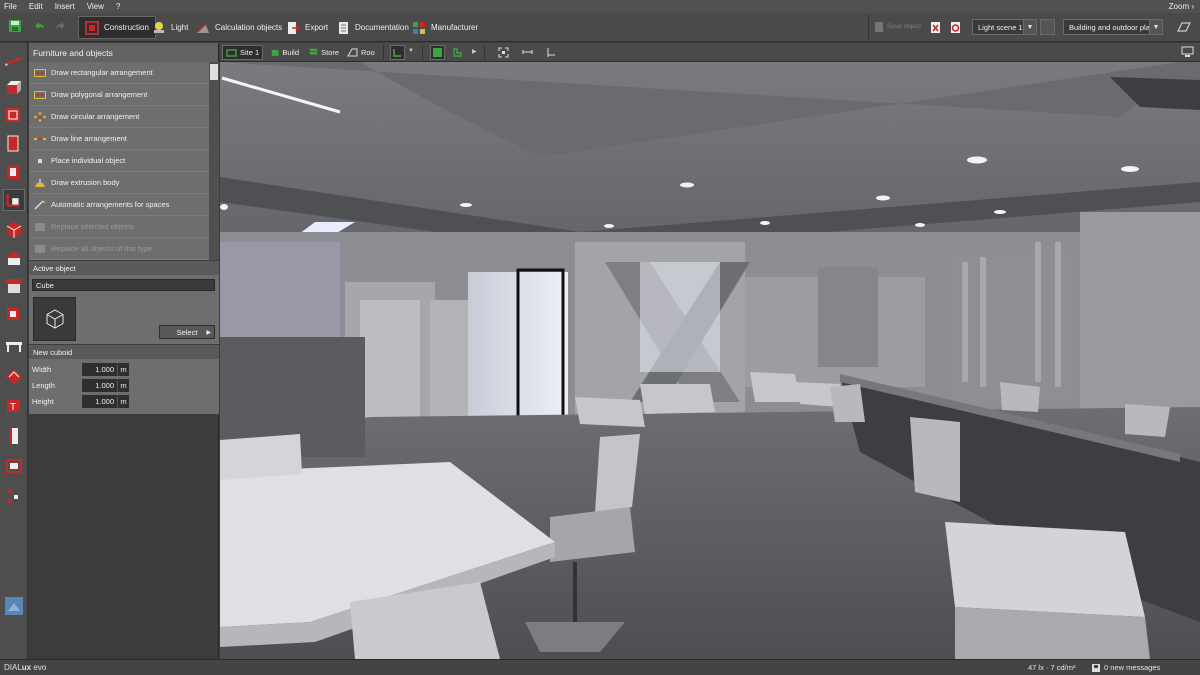  What do you see at coordinates (14, 172) in the screenshot?
I see `opening-icon` at bounding box center [14, 172].